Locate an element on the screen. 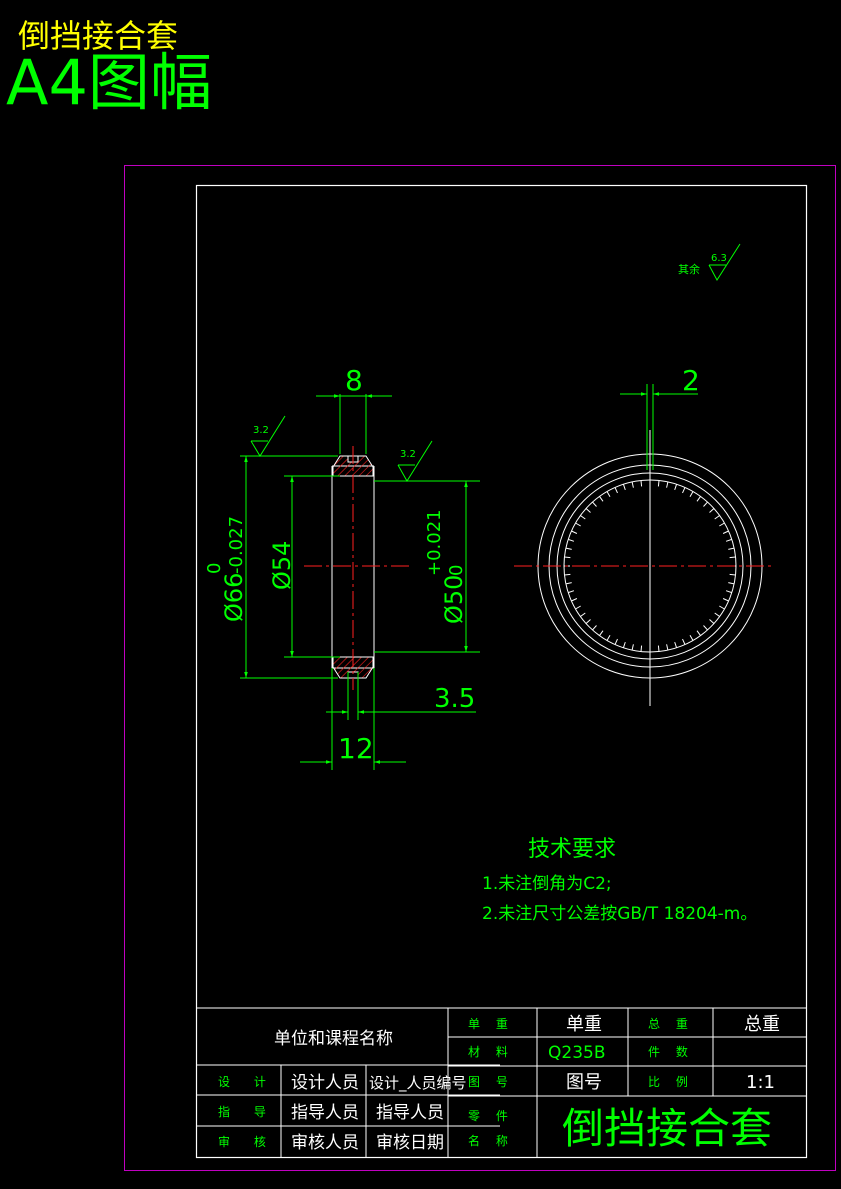 Image resolution: width=841 pixels, height=1189 pixels. tb-value-designer: 设计人员 is located at coordinates (325, 1083).